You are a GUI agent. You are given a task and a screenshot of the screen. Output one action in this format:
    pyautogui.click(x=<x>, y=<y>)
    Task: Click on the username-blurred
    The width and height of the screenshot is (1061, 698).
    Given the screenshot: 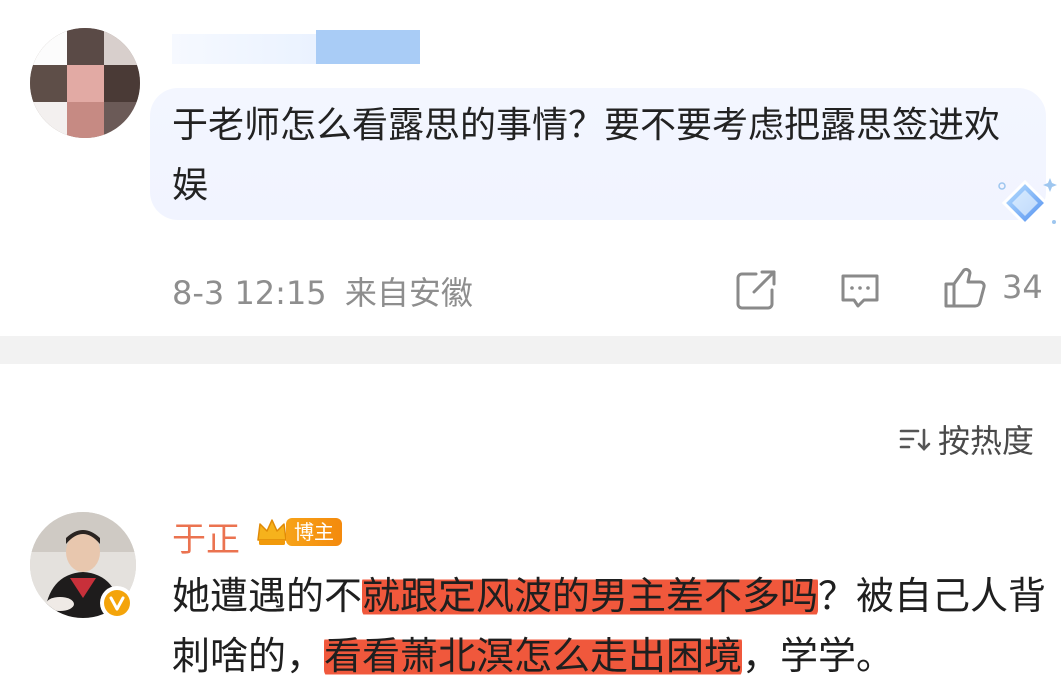 What is the action you would take?
    pyautogui.click(x=244, y=49)
    